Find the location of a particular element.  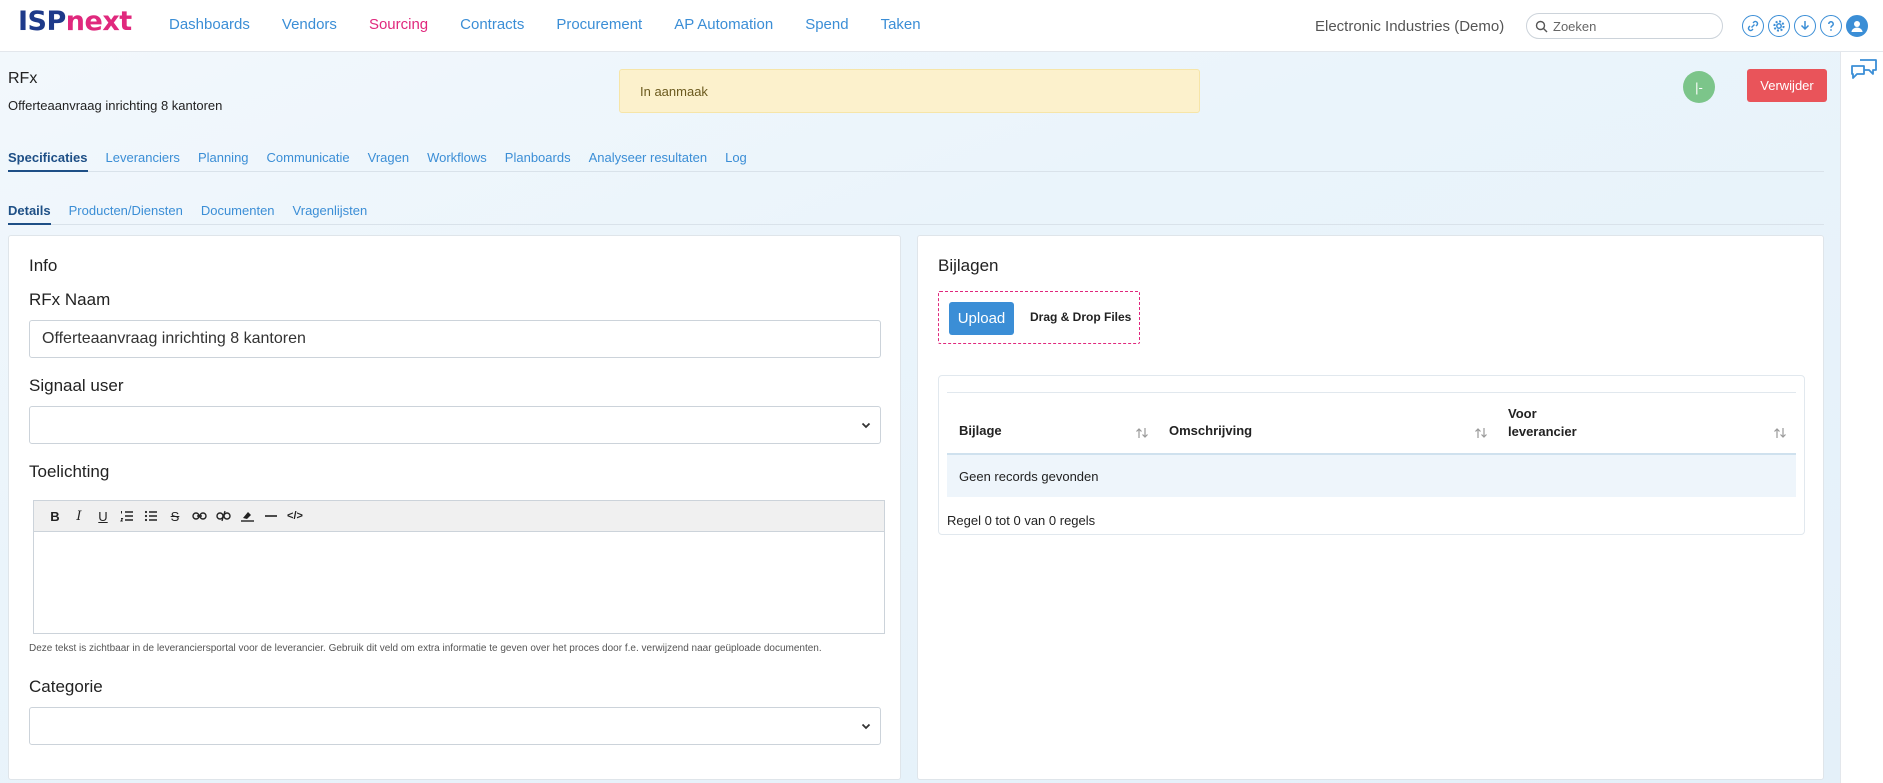

tab-planning: Planning is located at coordinates (223, 161).